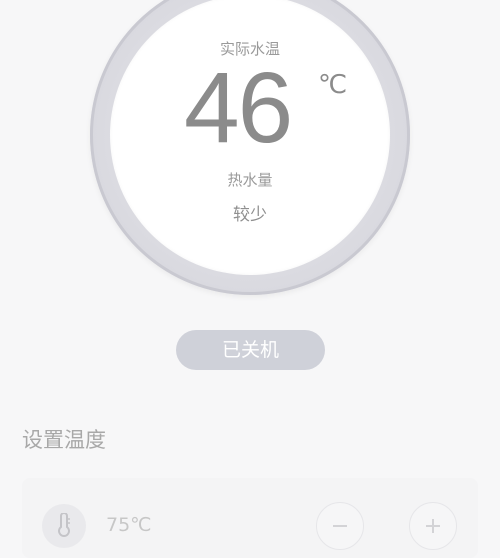 The height and width of the screenshot is (558, 500). I want to click on temp-unit: ℃, so click(333, 85).